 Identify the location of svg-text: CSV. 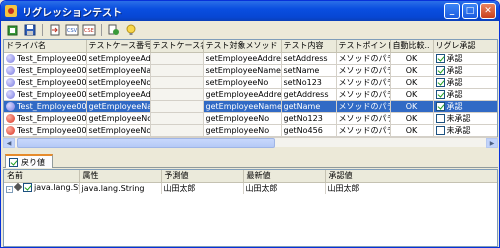
(72, 31).